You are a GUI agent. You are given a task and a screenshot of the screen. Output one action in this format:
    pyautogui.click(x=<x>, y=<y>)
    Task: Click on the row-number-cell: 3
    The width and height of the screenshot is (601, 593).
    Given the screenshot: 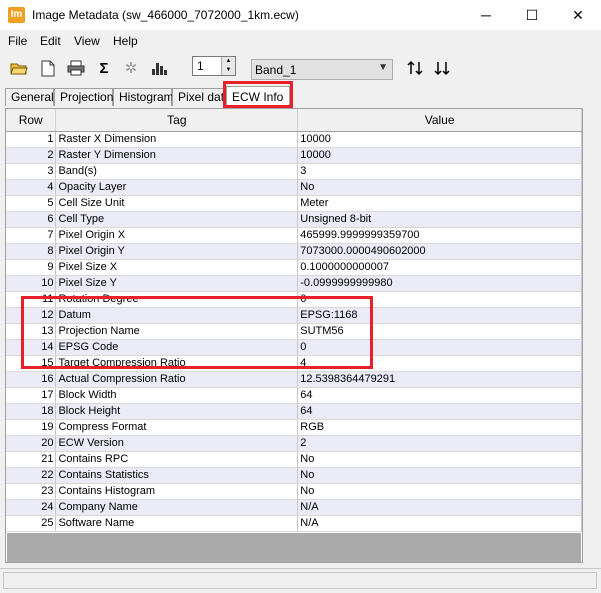 What is the action you would take?
    pyautogui.click(x=31, y=171)
    